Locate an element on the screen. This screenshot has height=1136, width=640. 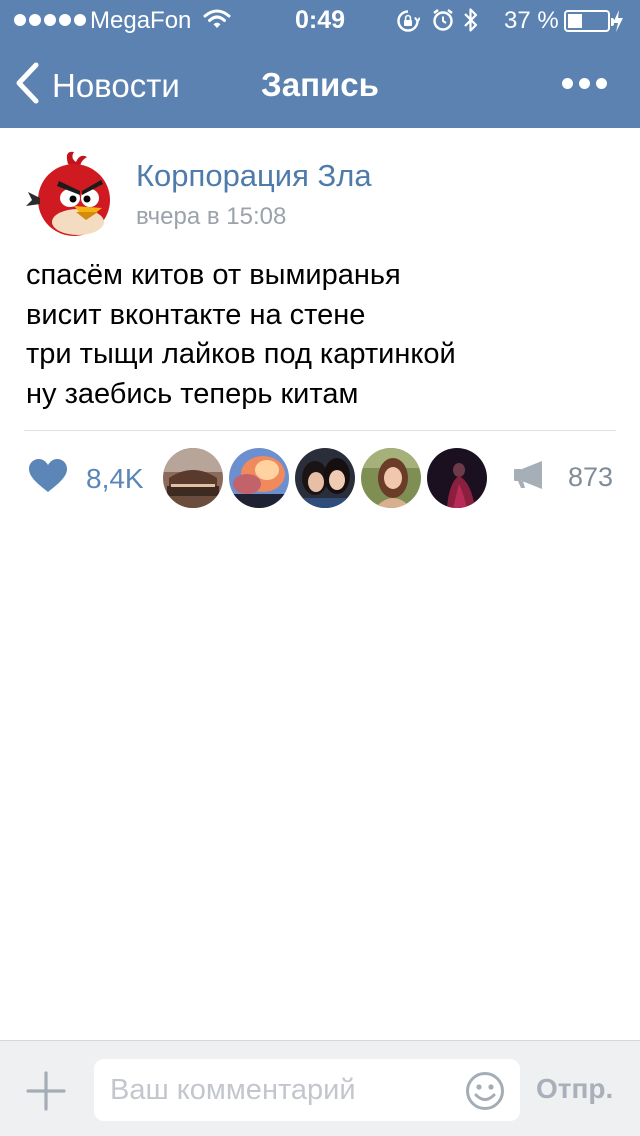
post-date: вчера в 15:08 is located at coordinates (211, 216).